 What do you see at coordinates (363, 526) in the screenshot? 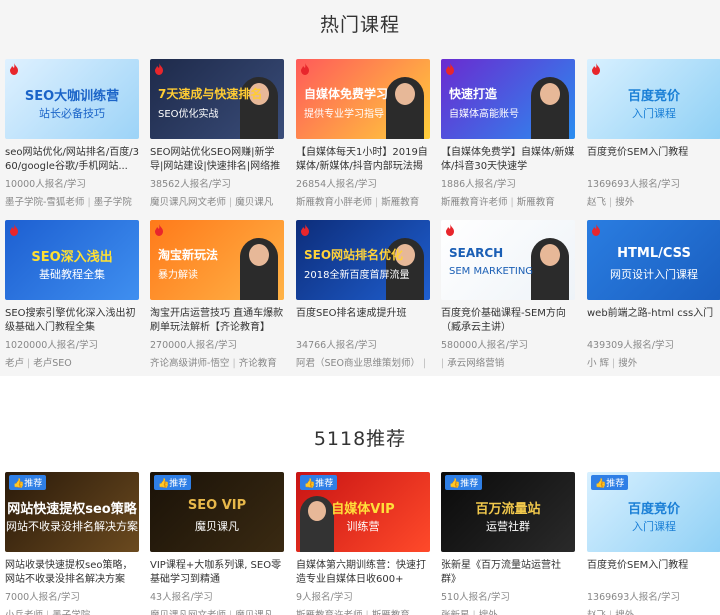
I see `thumbnail-subline: 训练营` at bounding box center [363, 526].